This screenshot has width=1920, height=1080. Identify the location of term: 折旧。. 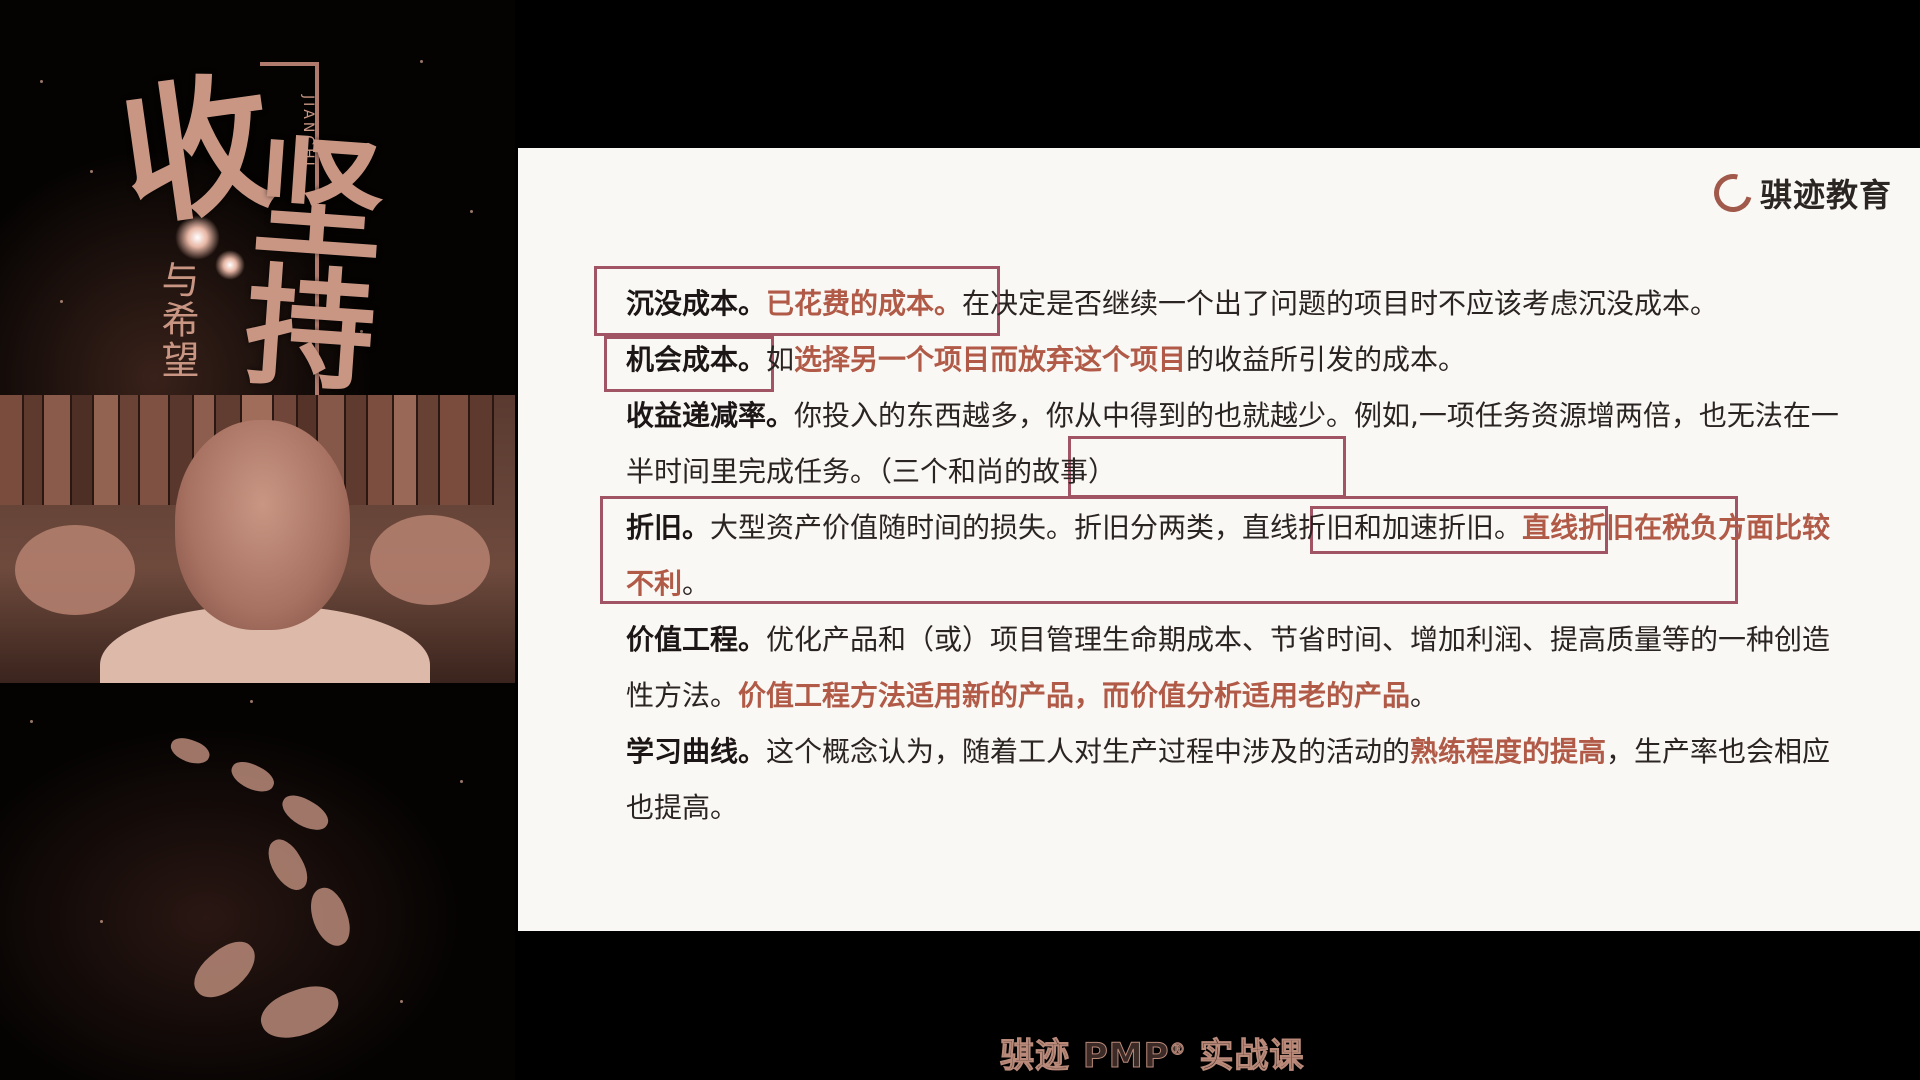
(668, 527).